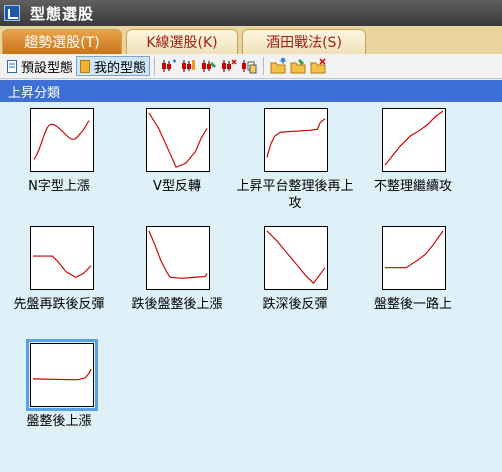 This screenshot has width=502, height=472. What do you see at coordinates (414, 249) in the screenshot?
I see `consolidate-climb-curve` at bounding box center [414, 249].